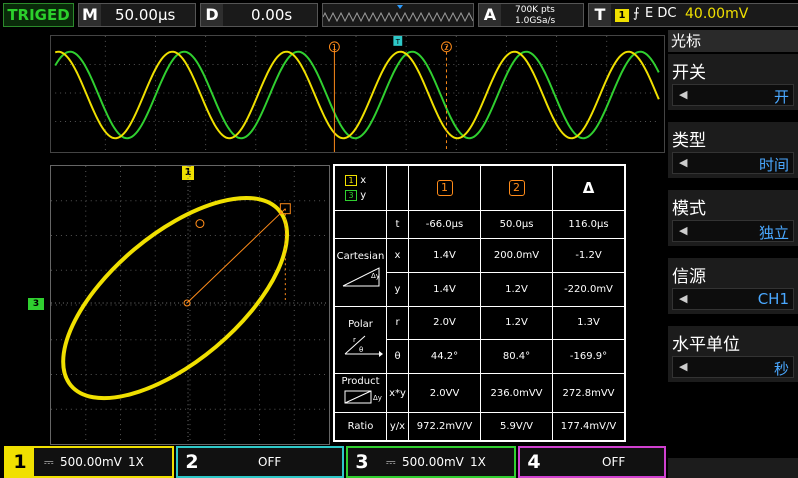 This screenshot has height=478, width=798. Describe the element at coordinates (516, 393) in the screenshot. I see `xy-c2: 236.0mVV` at that location.